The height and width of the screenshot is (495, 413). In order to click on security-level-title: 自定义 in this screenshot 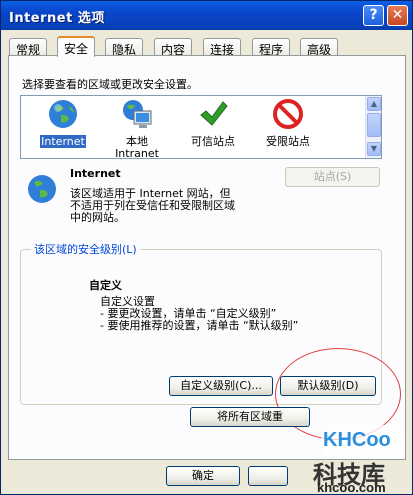, I will do `click(105, 285)`.